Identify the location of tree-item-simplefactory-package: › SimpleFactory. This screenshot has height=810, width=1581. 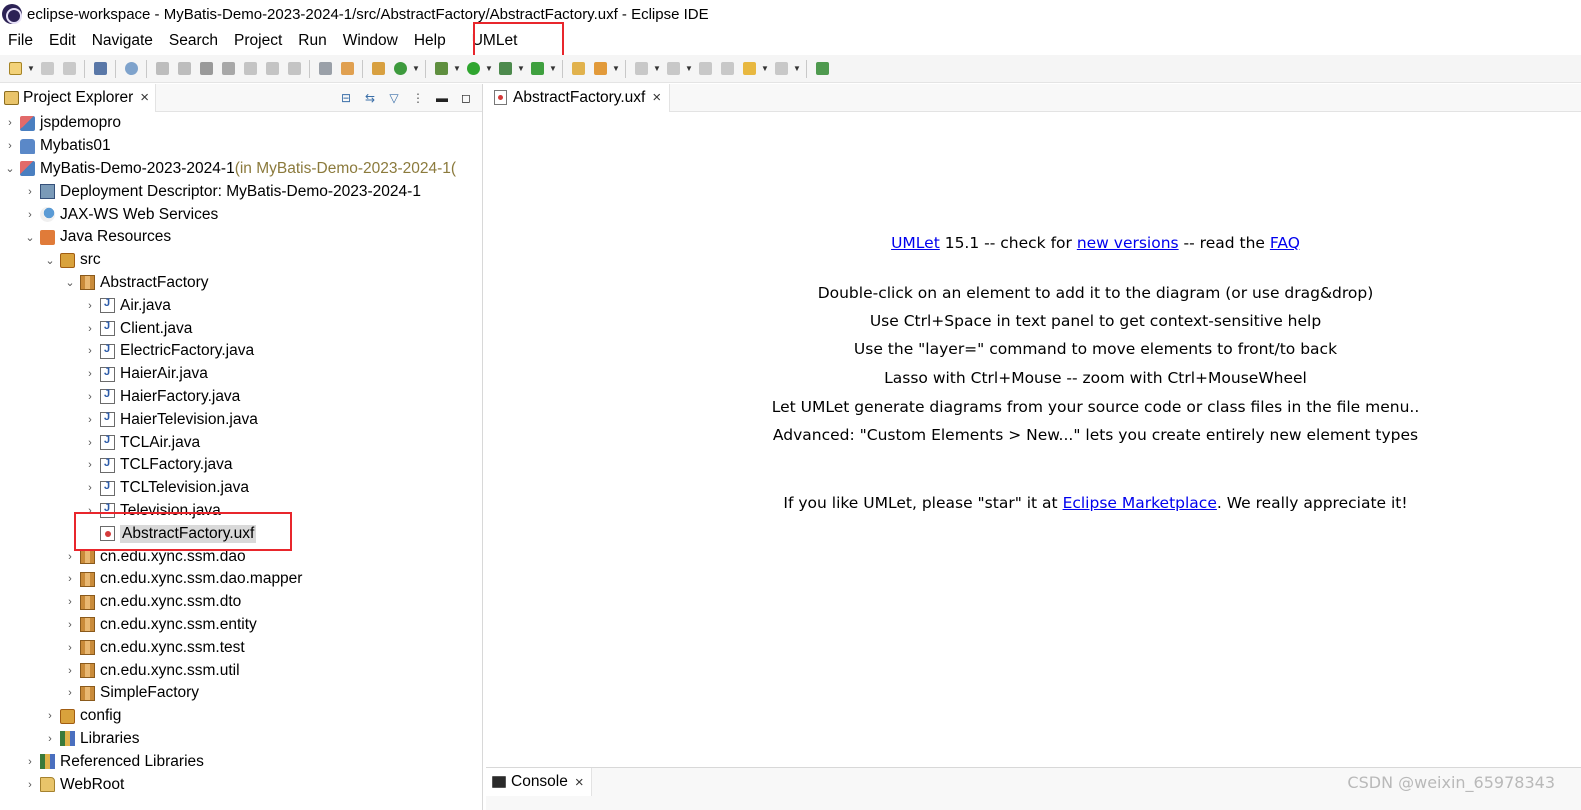
(131, 693).